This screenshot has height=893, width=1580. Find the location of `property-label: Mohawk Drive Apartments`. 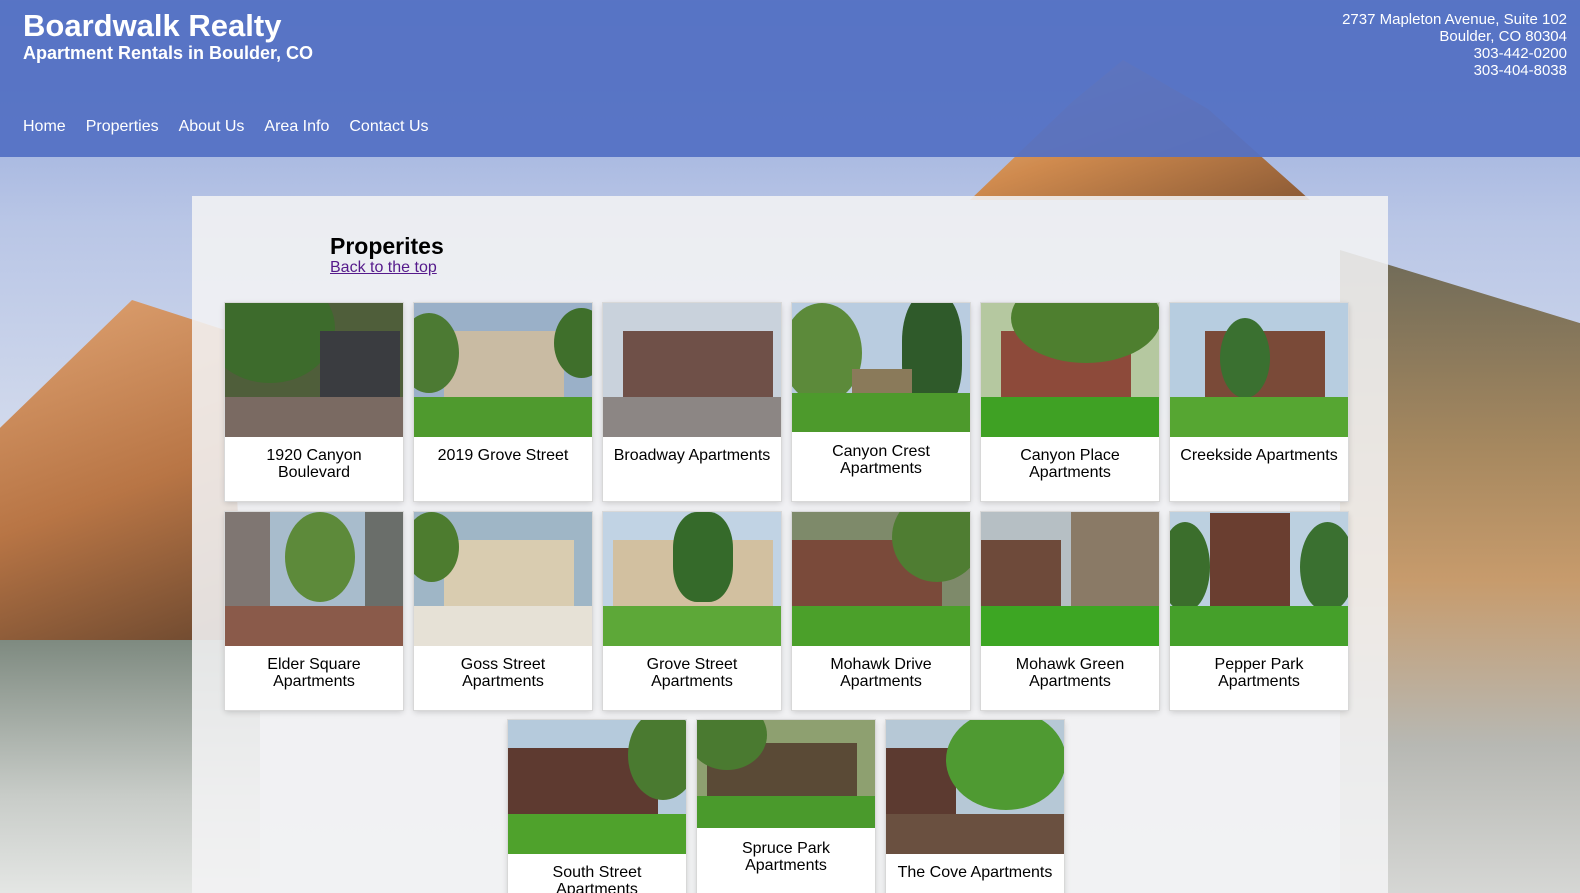

property-label: Mohawk Drive Apartments is located at coordinates (881, 673).